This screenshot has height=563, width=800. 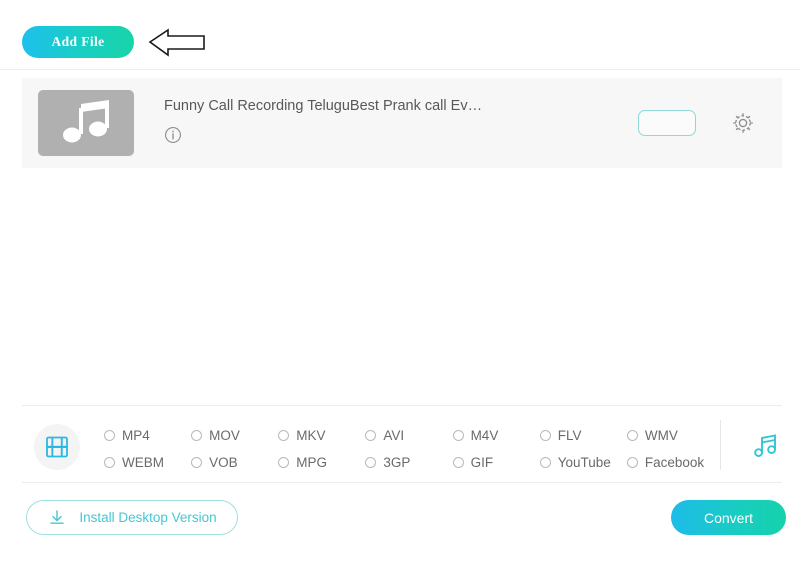 I want to click on format-label: VOB, so click(x=223, y=462).